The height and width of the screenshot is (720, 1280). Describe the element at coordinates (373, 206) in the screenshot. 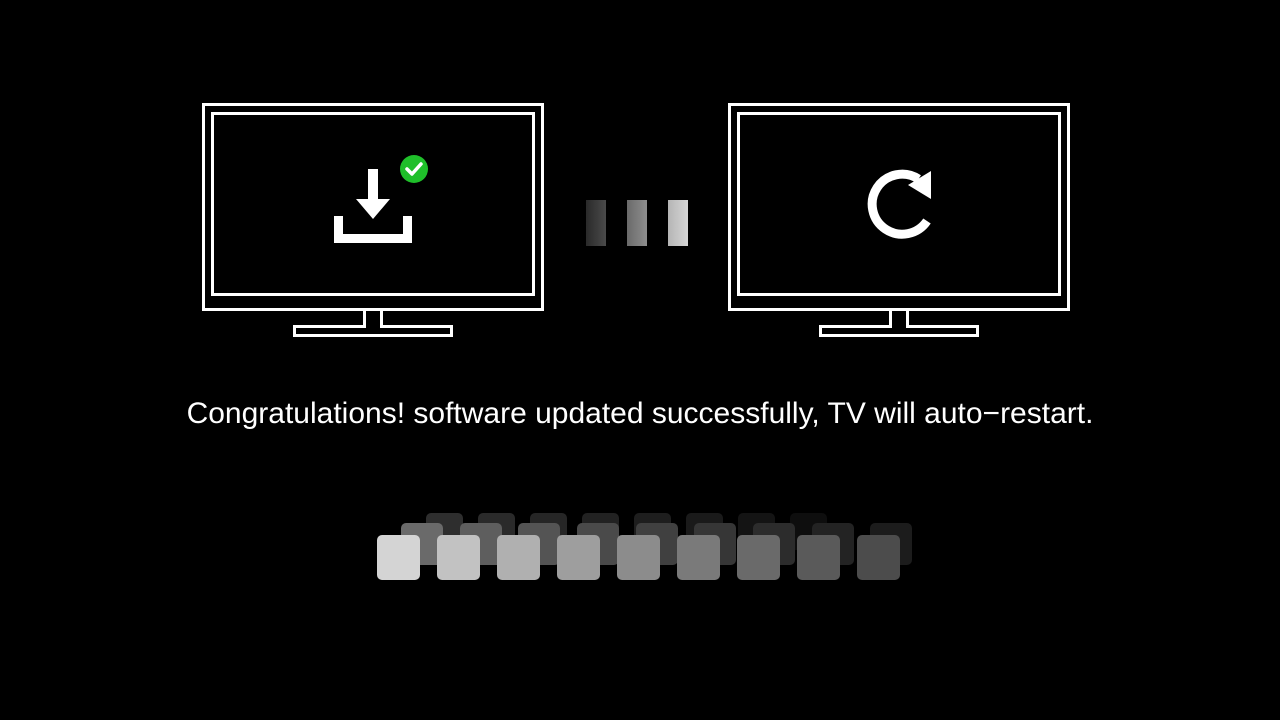

I see `download-icon` at that location.